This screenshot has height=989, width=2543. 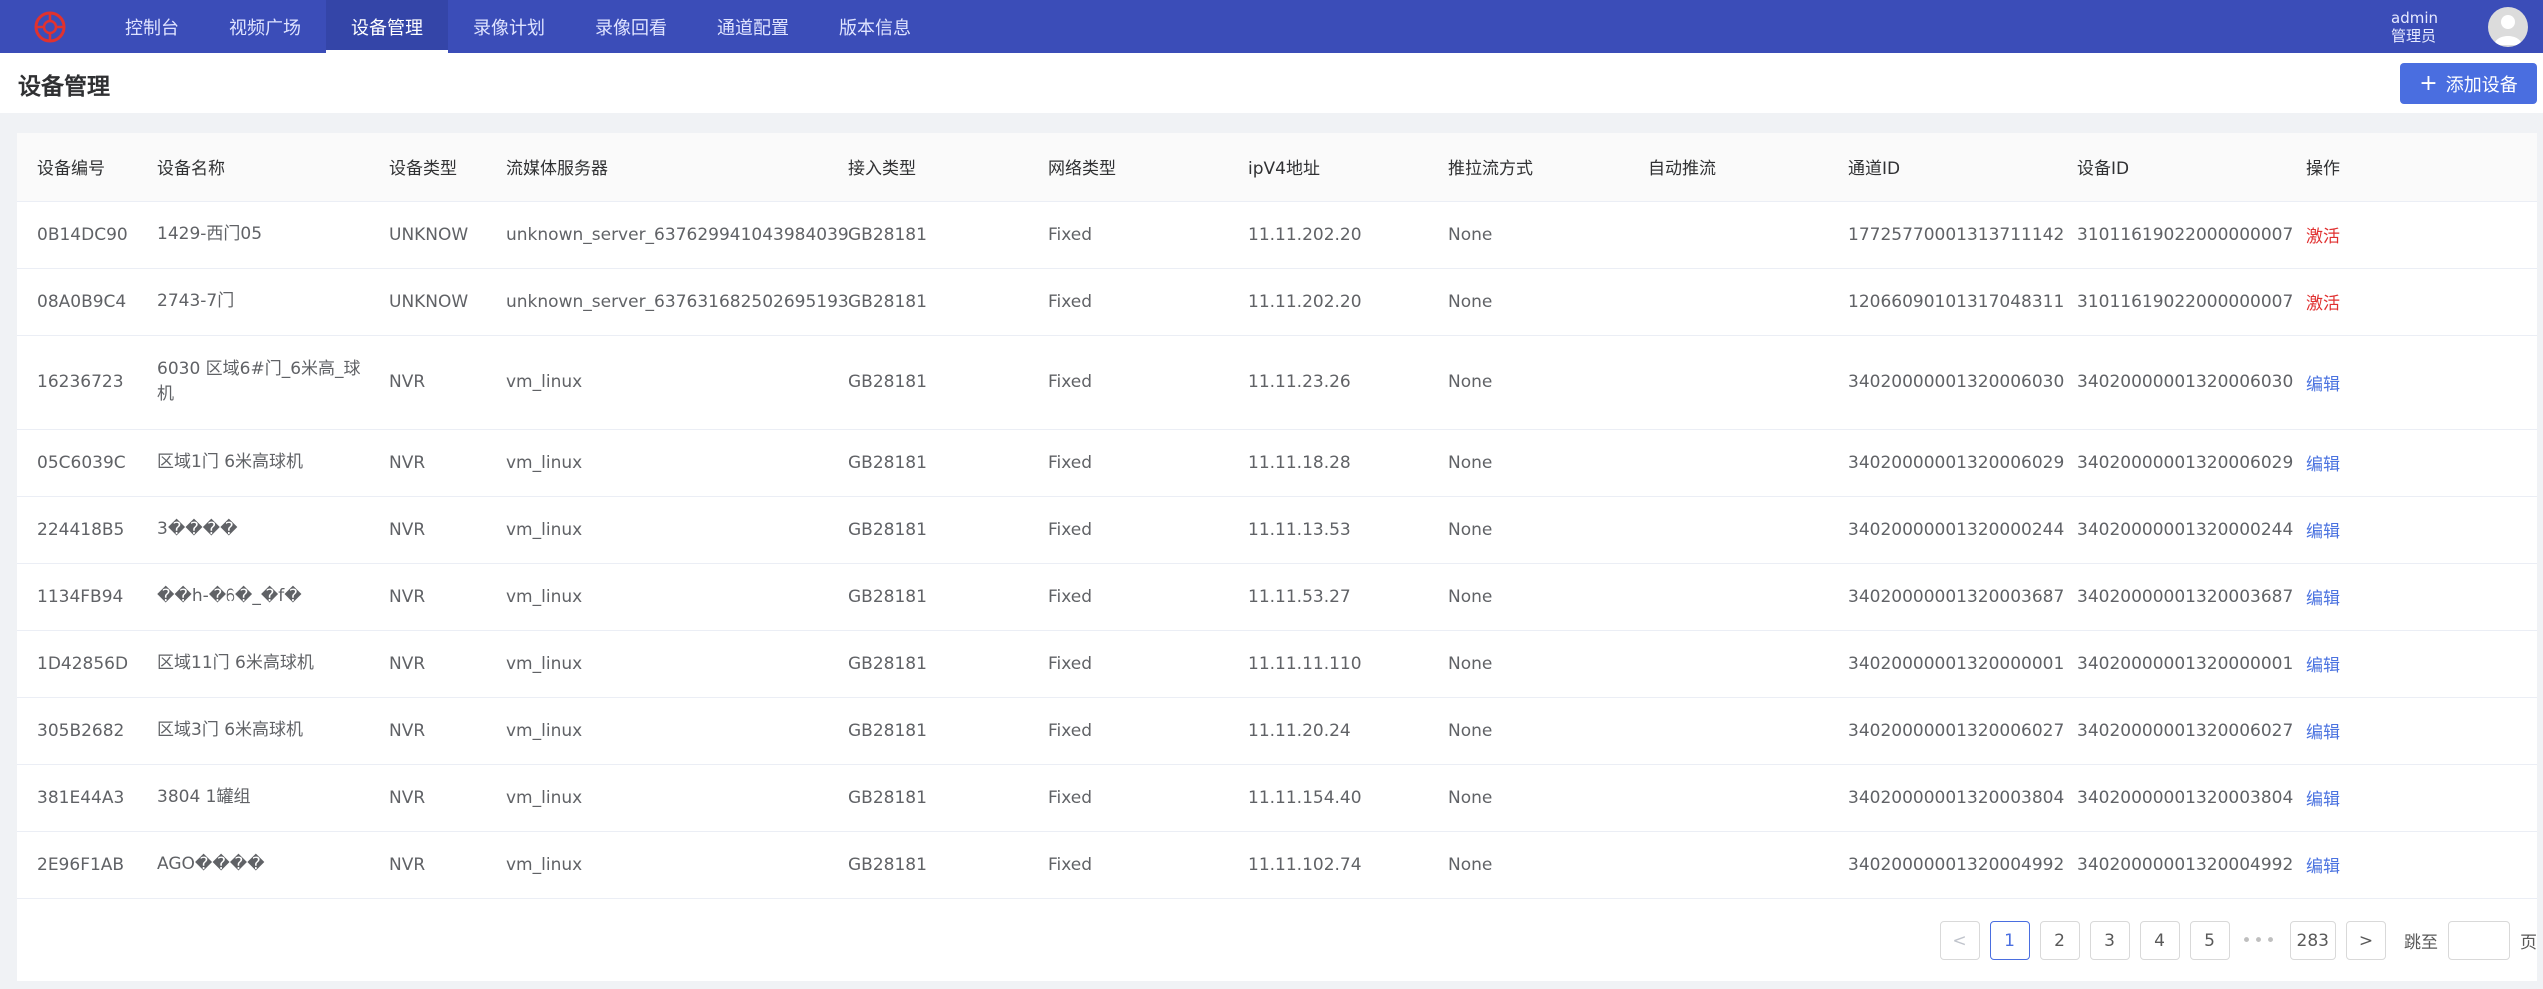 What do you see at coordinates (2312, 940) in the screenshot?
I see `last-page-button: 283` at bounding box center [2312, 940].